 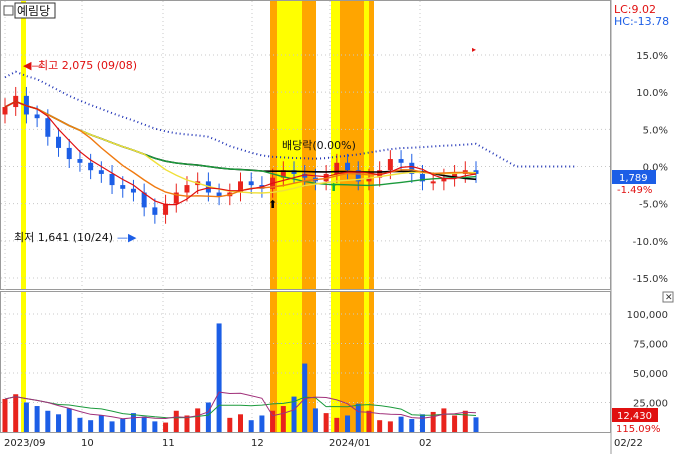 I want to click on x-tick-label: 2023/09, so click(x=25, y=443).